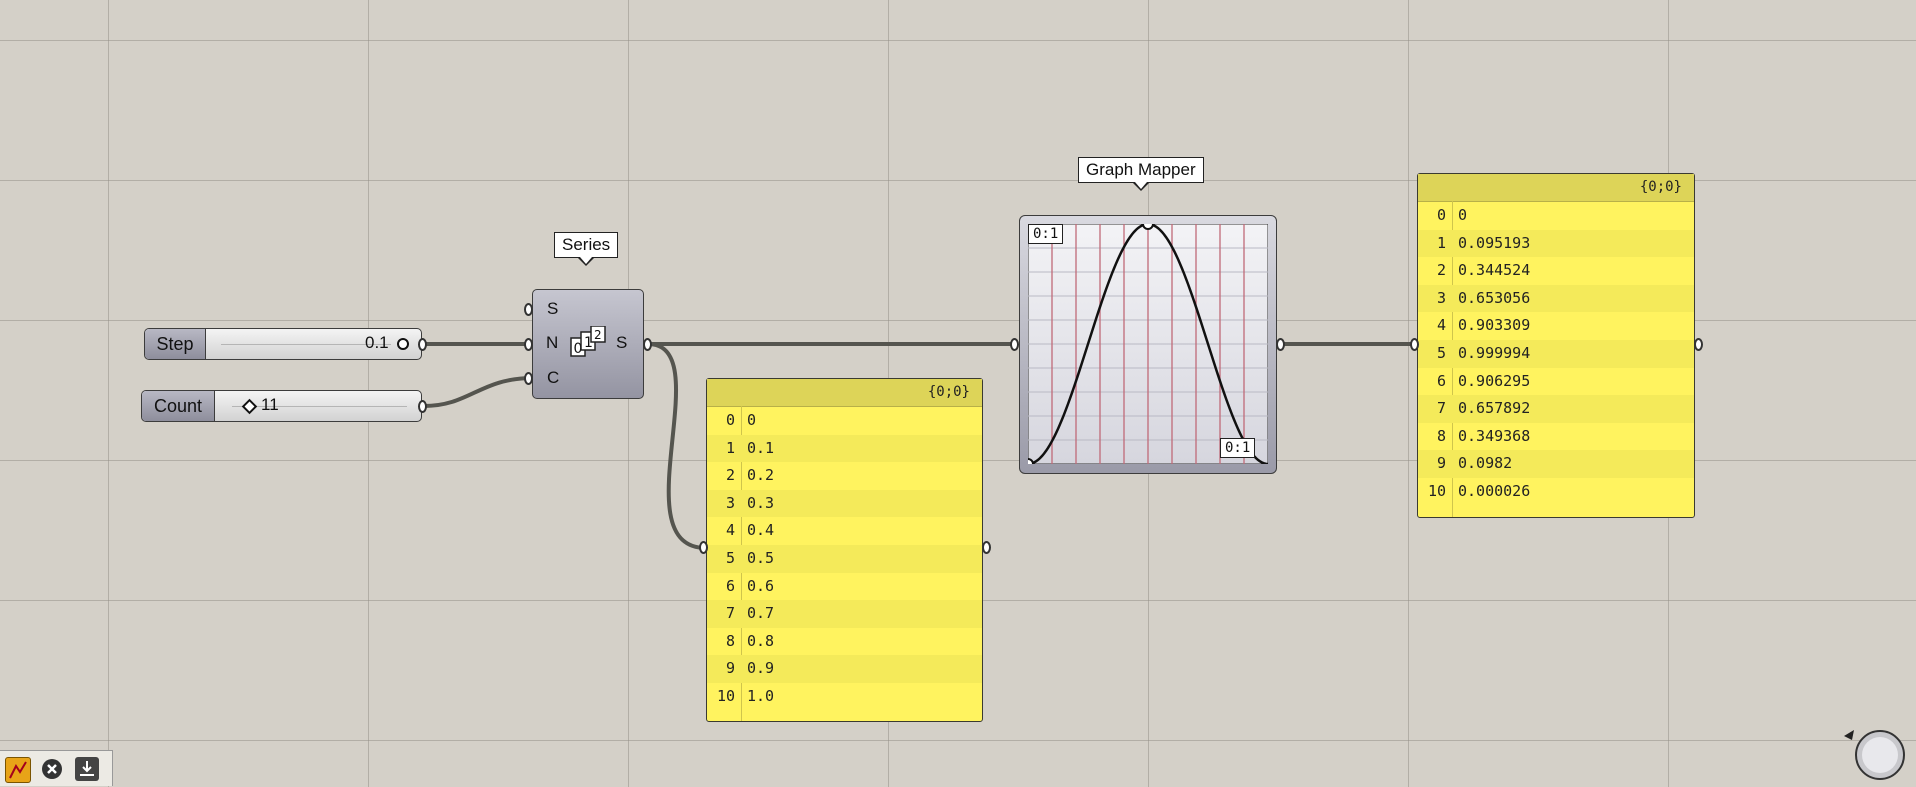  Describe the element at coordinates (1494, 325) in the screenshot. I see `panel-row-value: 0.903309` at that location.